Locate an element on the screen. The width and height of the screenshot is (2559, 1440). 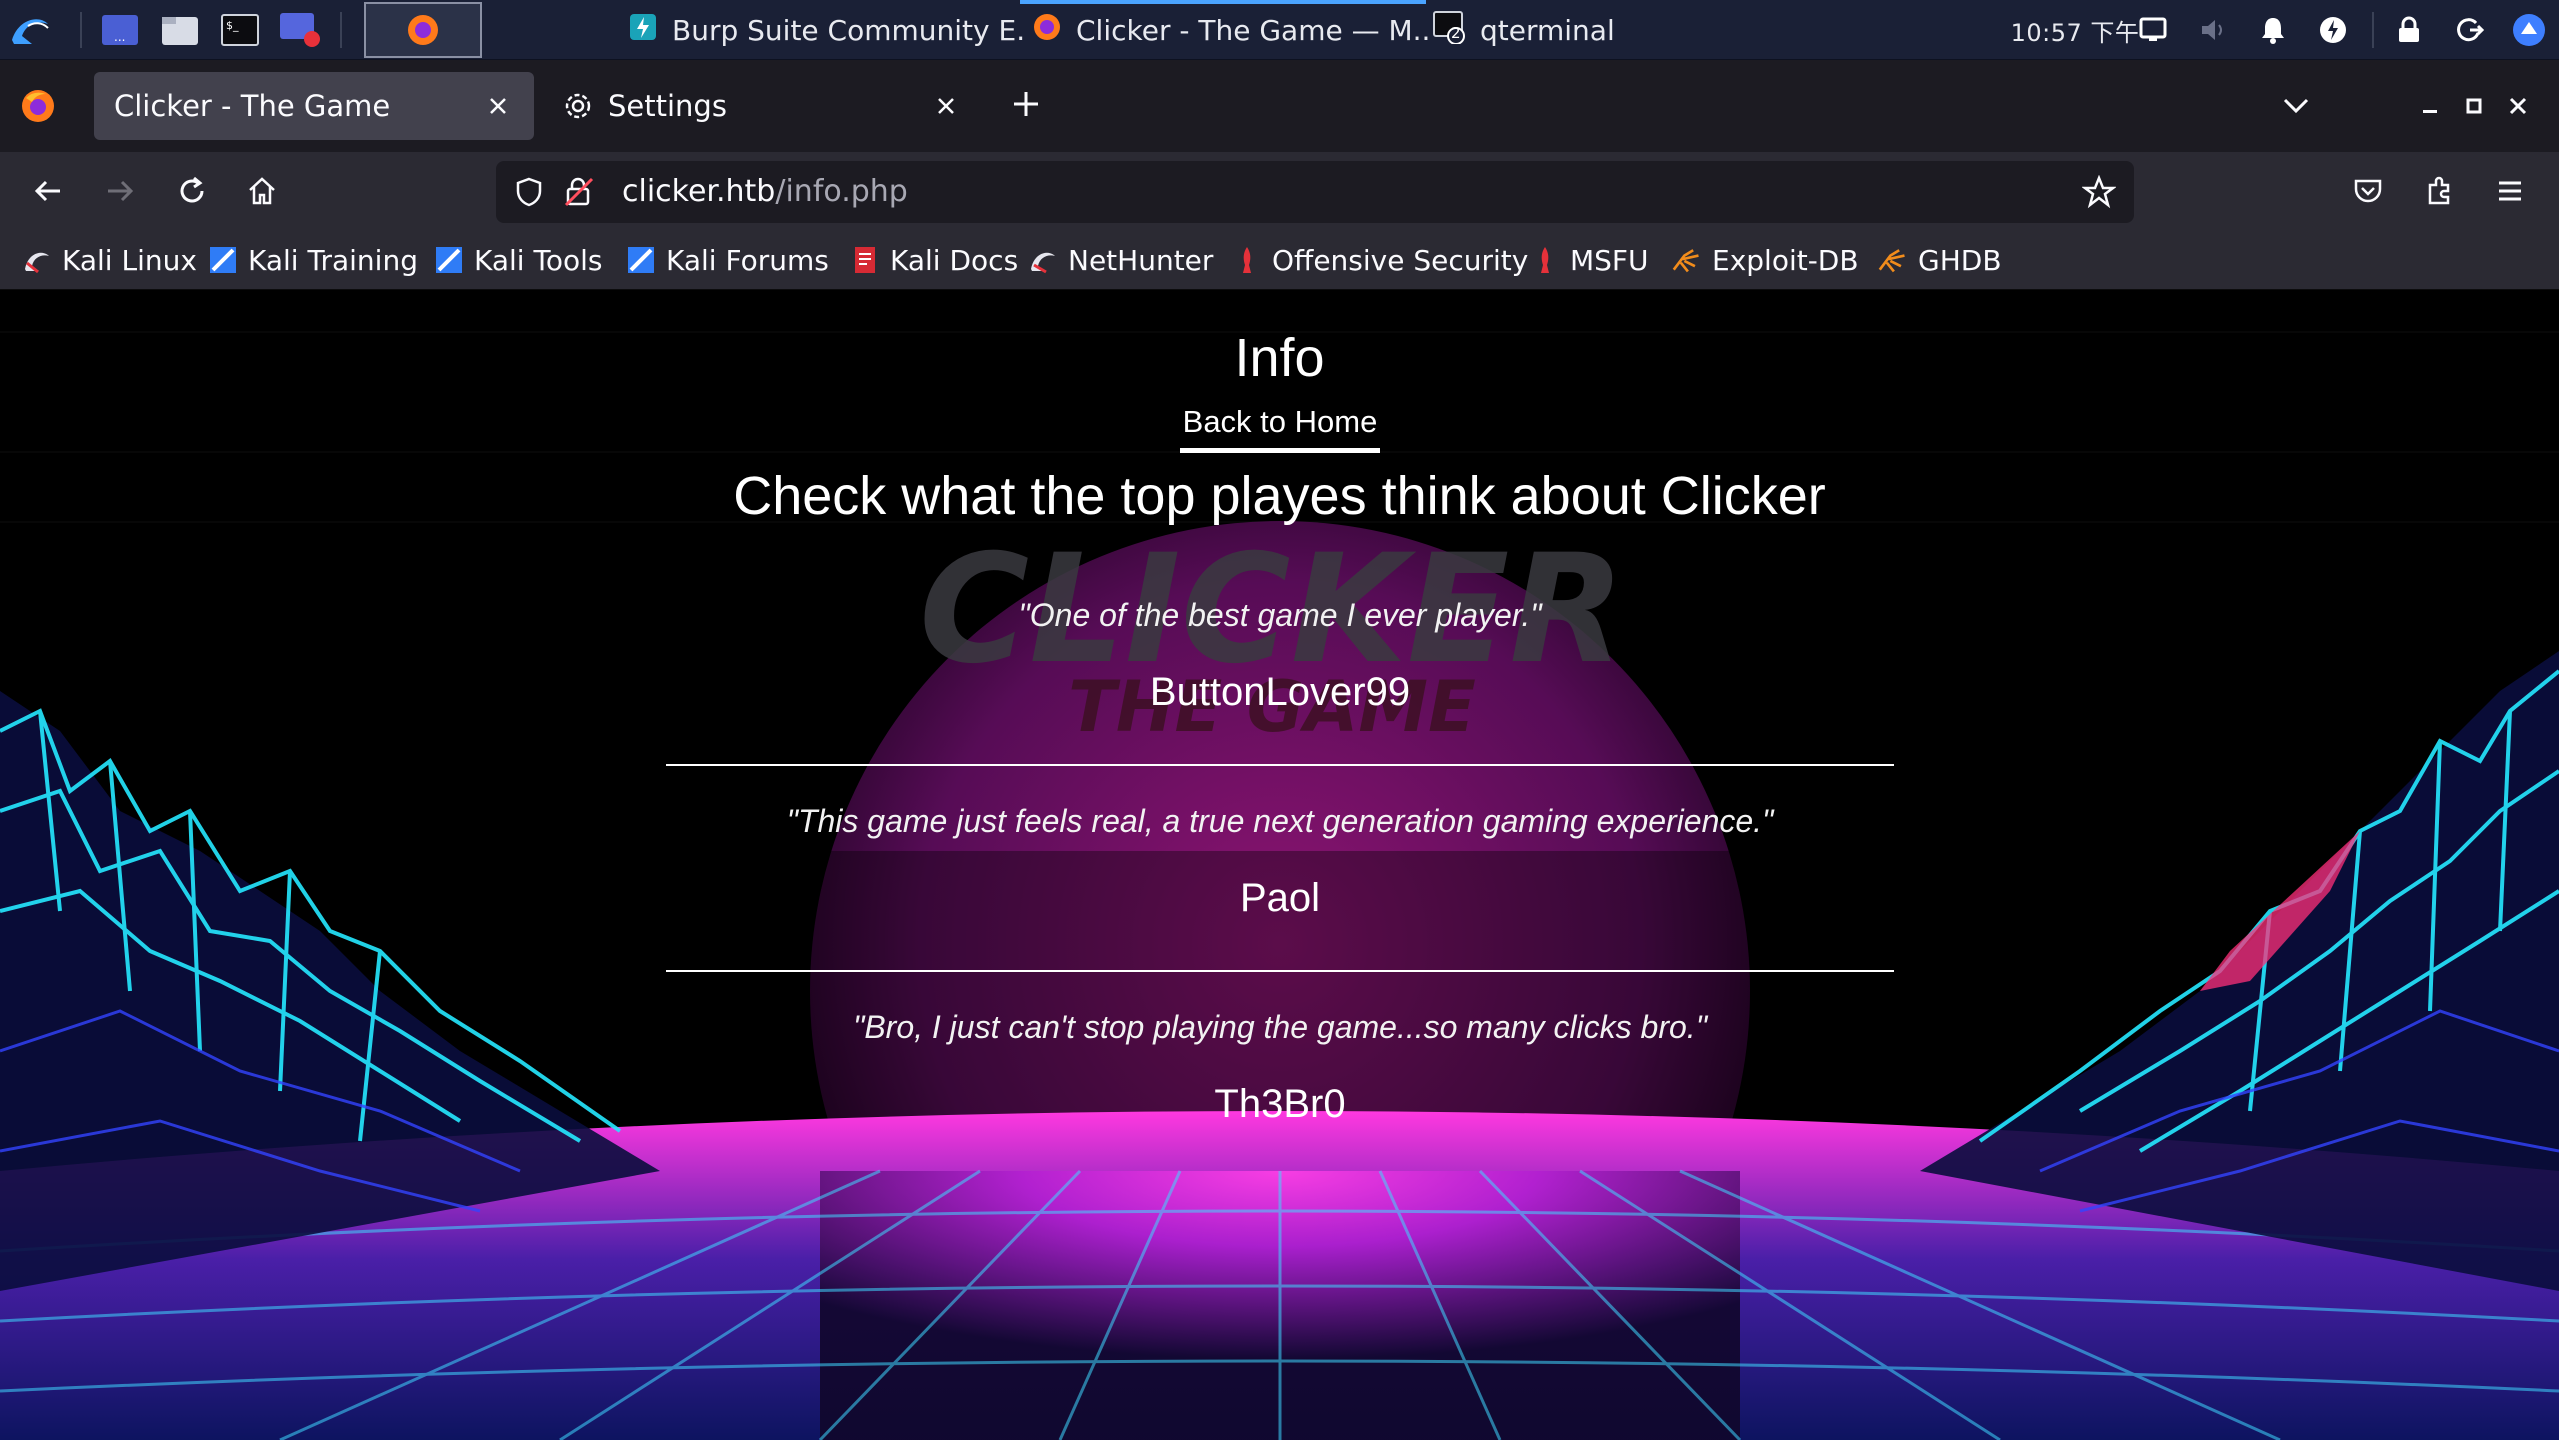
kali-undercover-icon is located at coordinates (2529, 30).